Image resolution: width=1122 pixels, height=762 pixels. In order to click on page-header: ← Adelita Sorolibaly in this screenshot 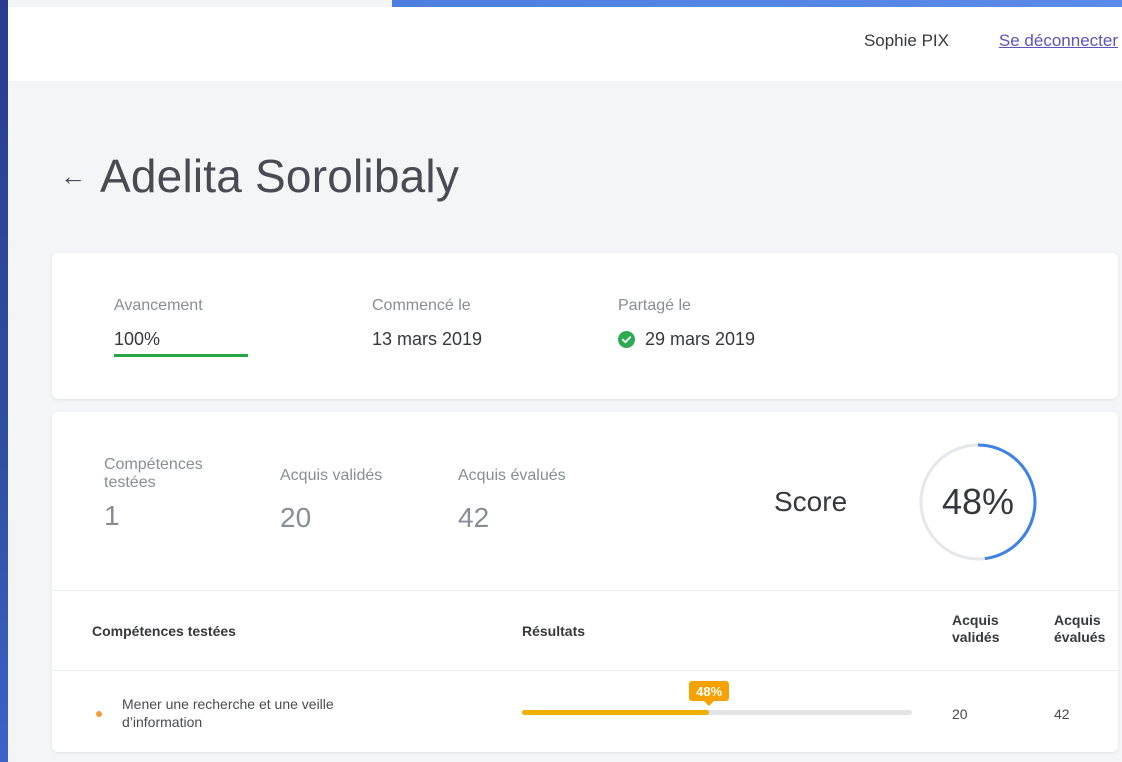, I will do `click(259, 176)`.